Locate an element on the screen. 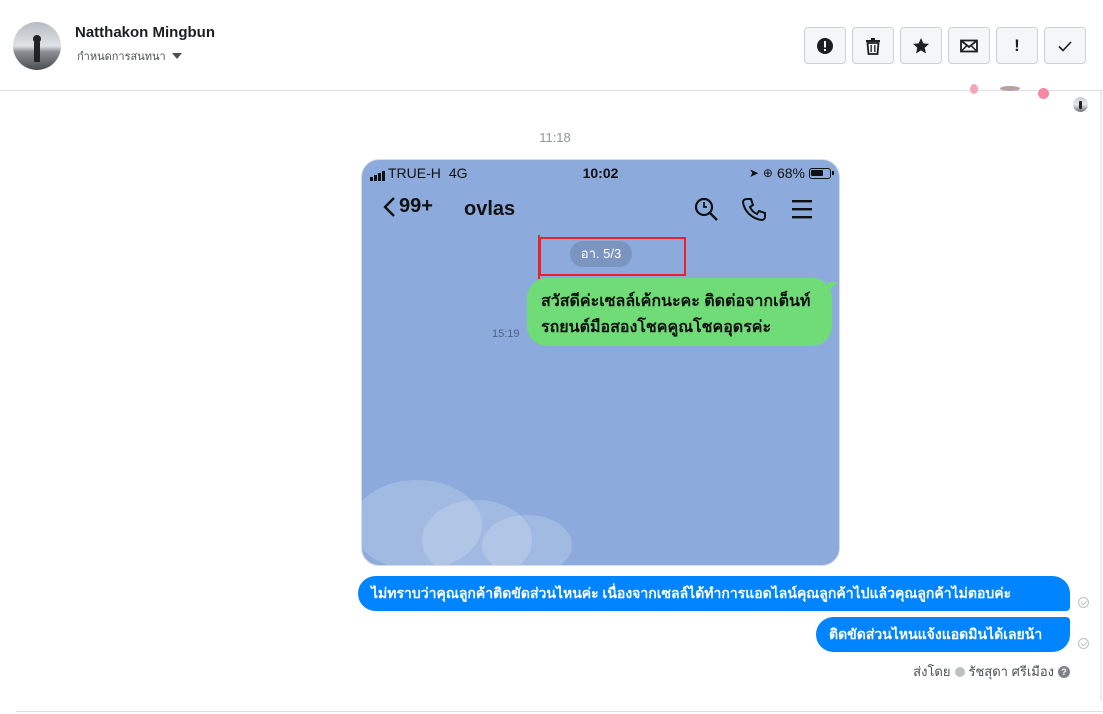 The image size is (1103, 714). menu-icon is located at coordinates (802, 209).